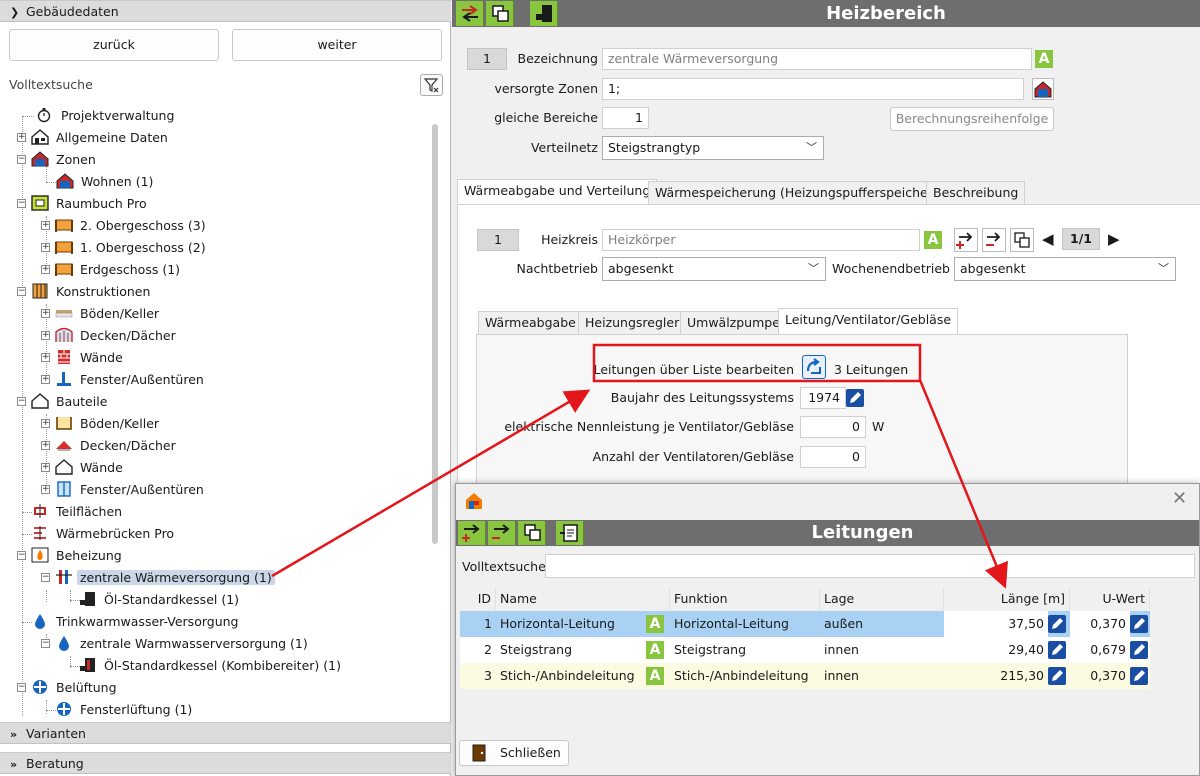 Image resolution: width=1200 pixels, height=776 pixels. I want to click on tab-waermeabgabe-verteilung: Wärmeabgabe und Verteilung, so click(557, 192).